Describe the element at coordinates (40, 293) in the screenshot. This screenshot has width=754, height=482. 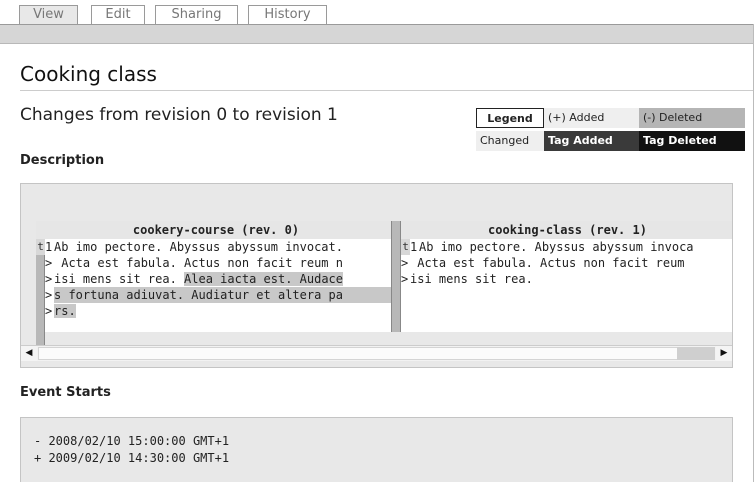
I see `diff-left-gutter` at that location.